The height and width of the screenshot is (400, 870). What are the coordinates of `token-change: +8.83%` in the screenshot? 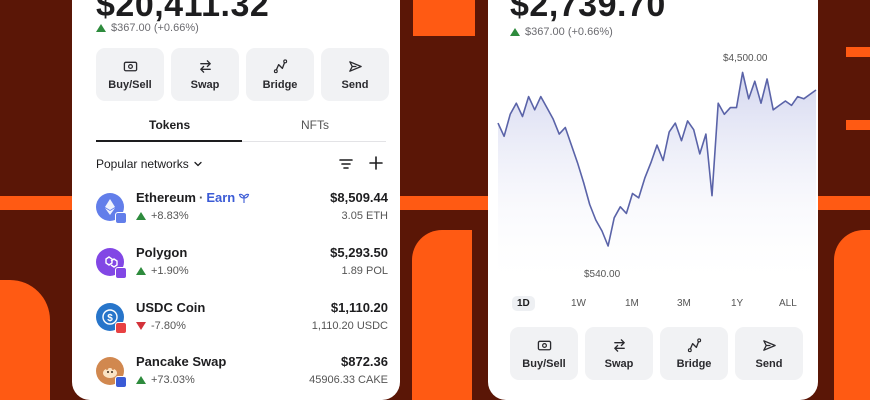 It's located at (162, 216).